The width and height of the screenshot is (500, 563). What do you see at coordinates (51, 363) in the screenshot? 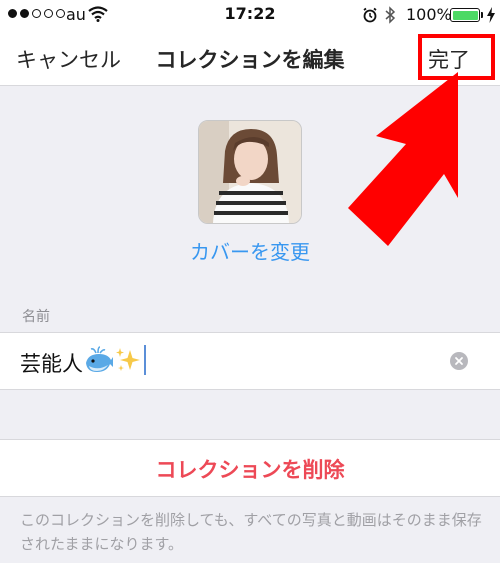
I see `name-input-value: 芸能人` at bounding box center [51, 363].